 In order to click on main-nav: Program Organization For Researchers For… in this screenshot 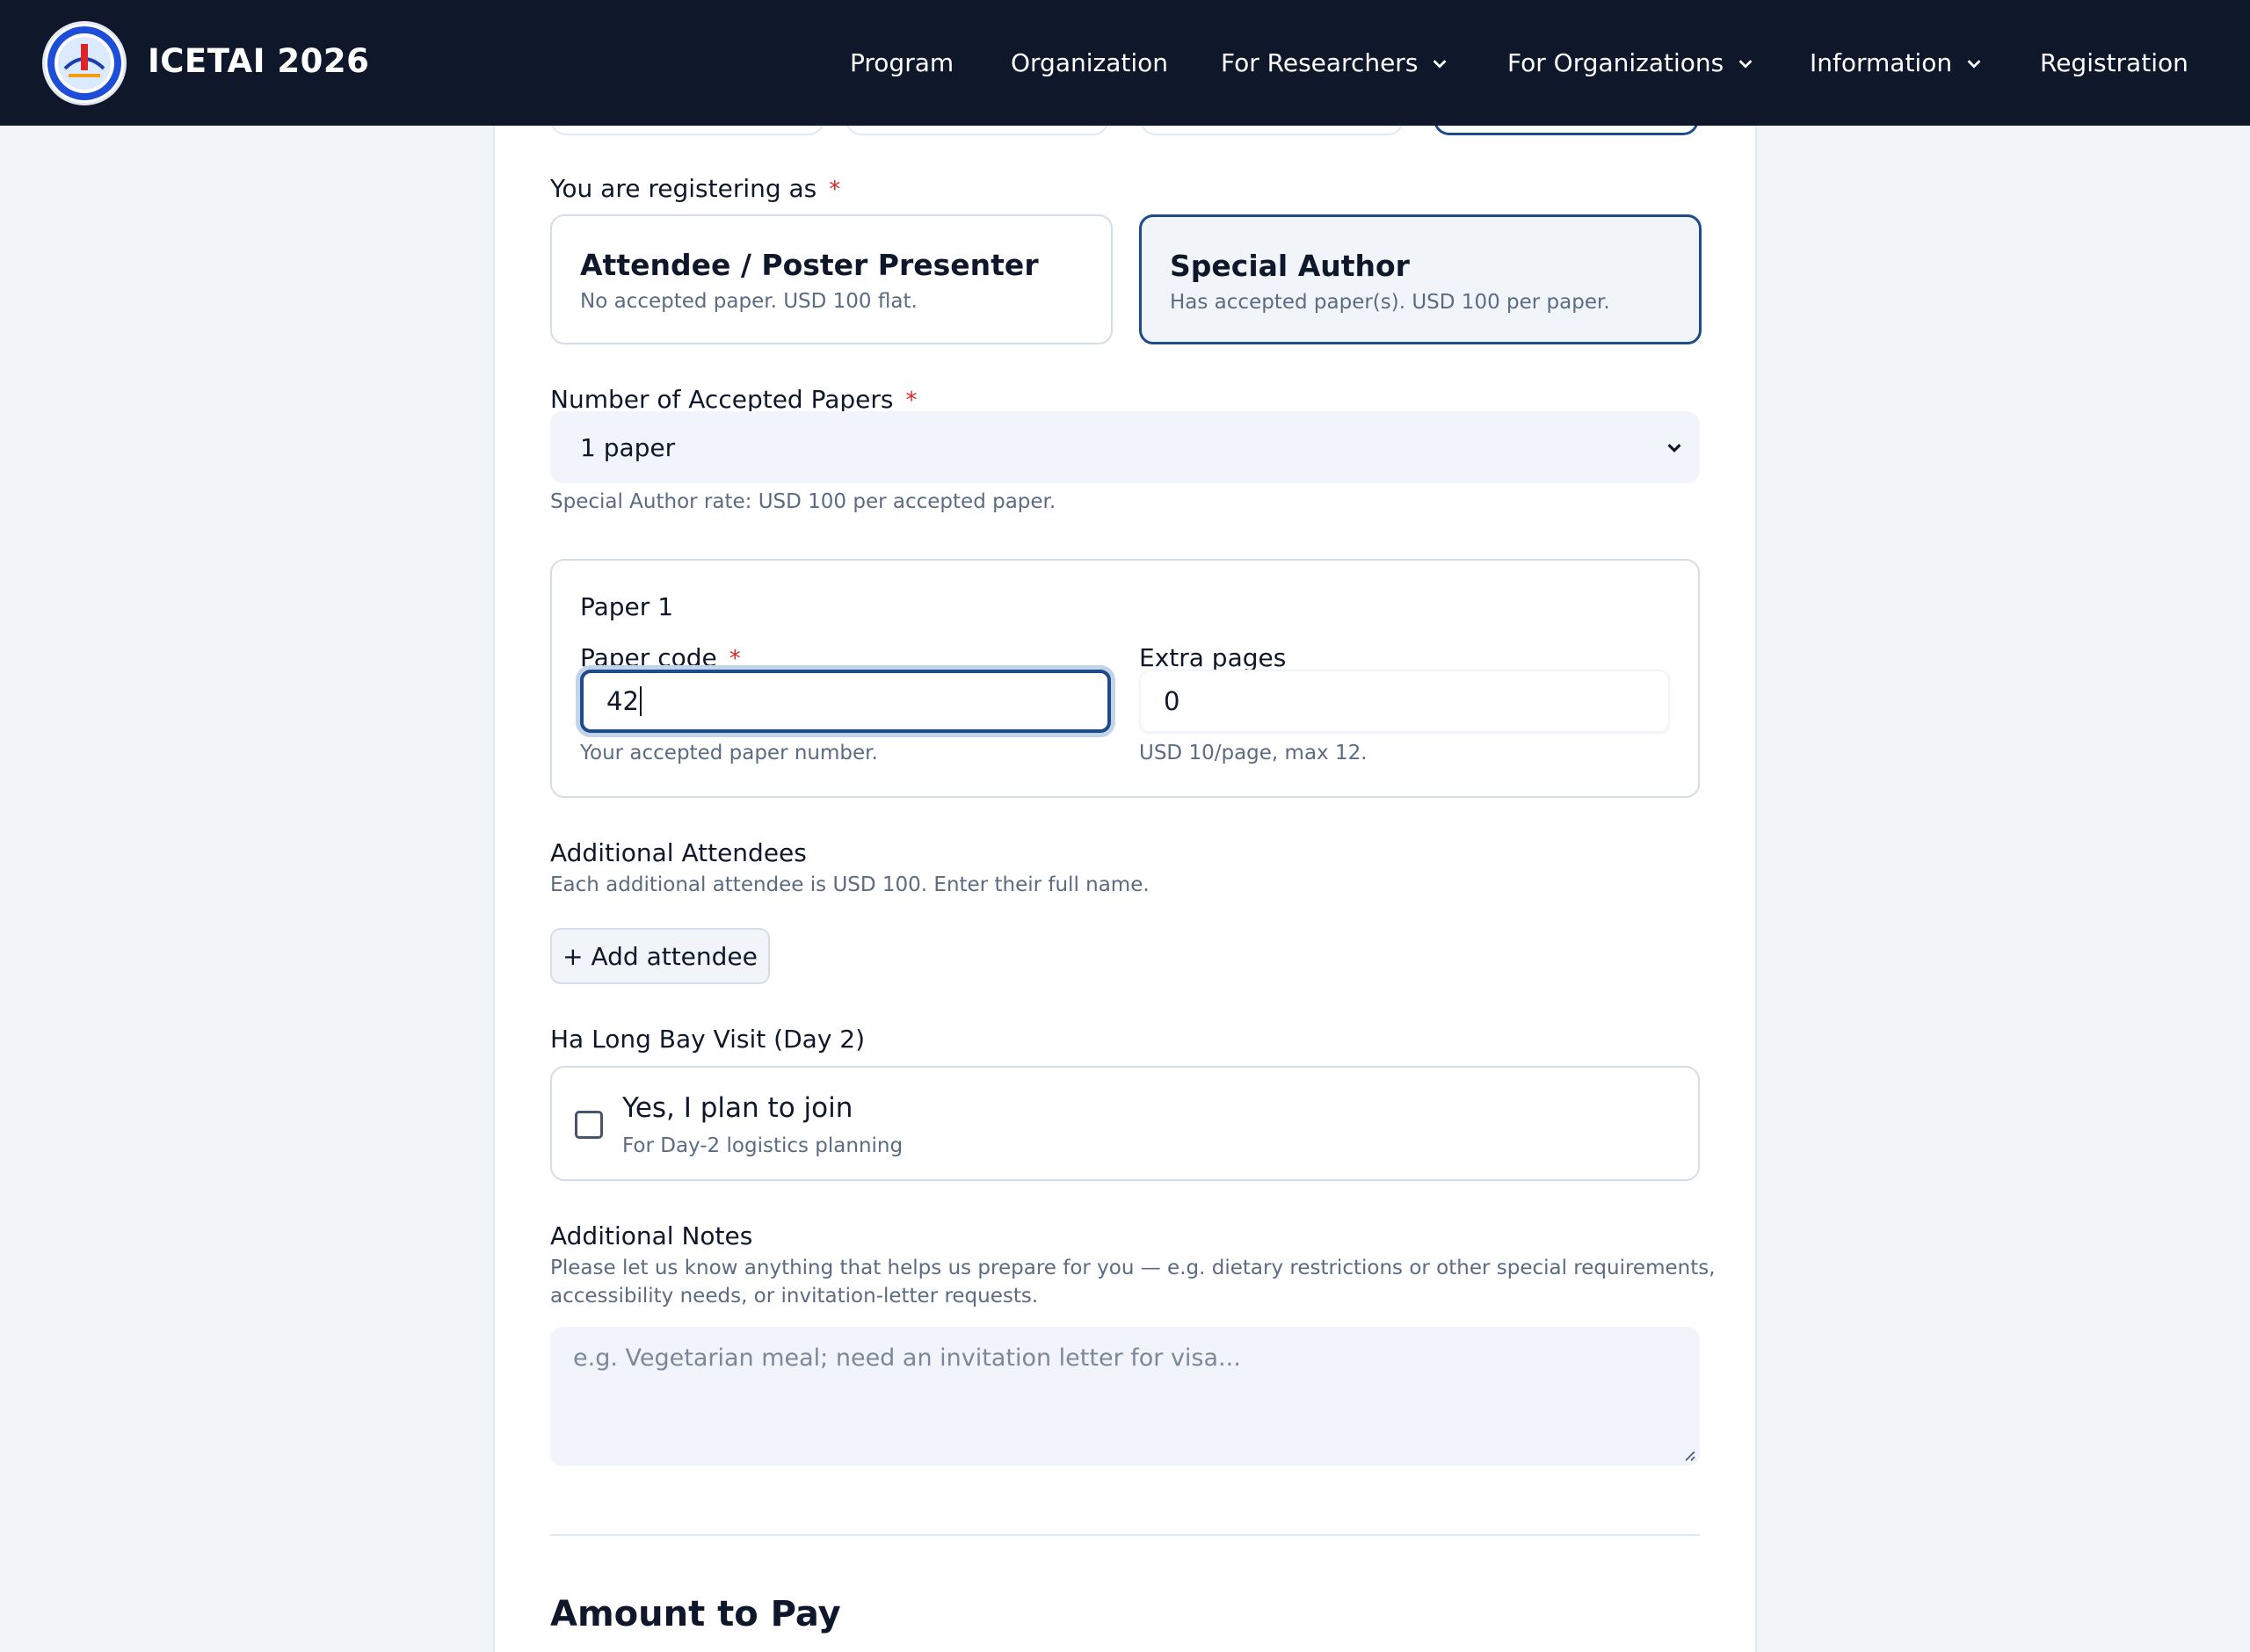, I will do `click(1125, 66)`.